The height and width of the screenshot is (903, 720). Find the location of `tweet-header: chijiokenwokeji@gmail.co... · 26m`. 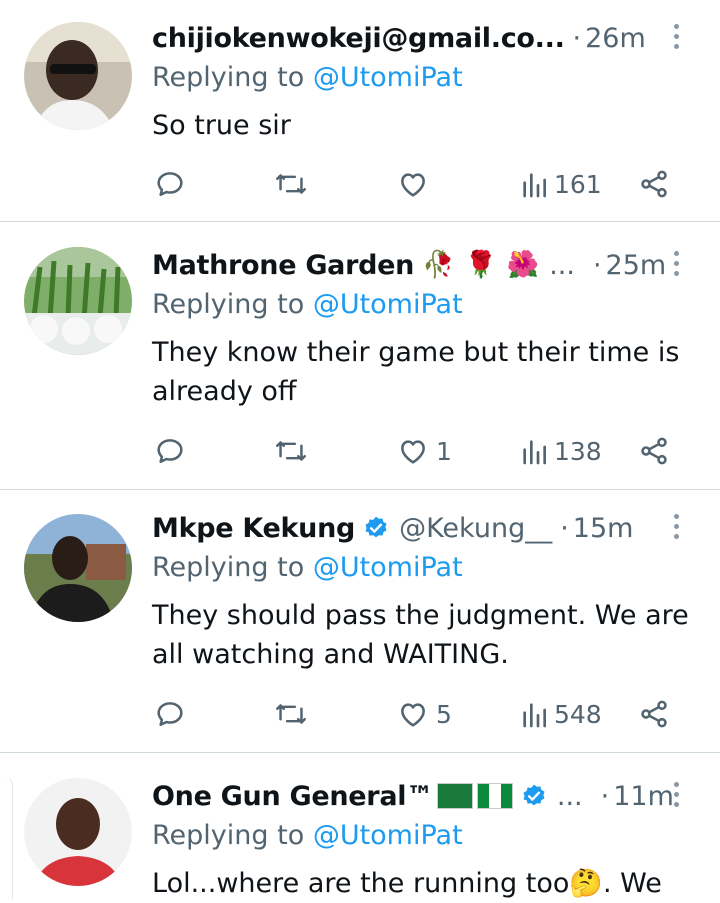

tweet-header: chijiokenwokeji@gmail.co... · 26m is located at coordinates (399, 38).